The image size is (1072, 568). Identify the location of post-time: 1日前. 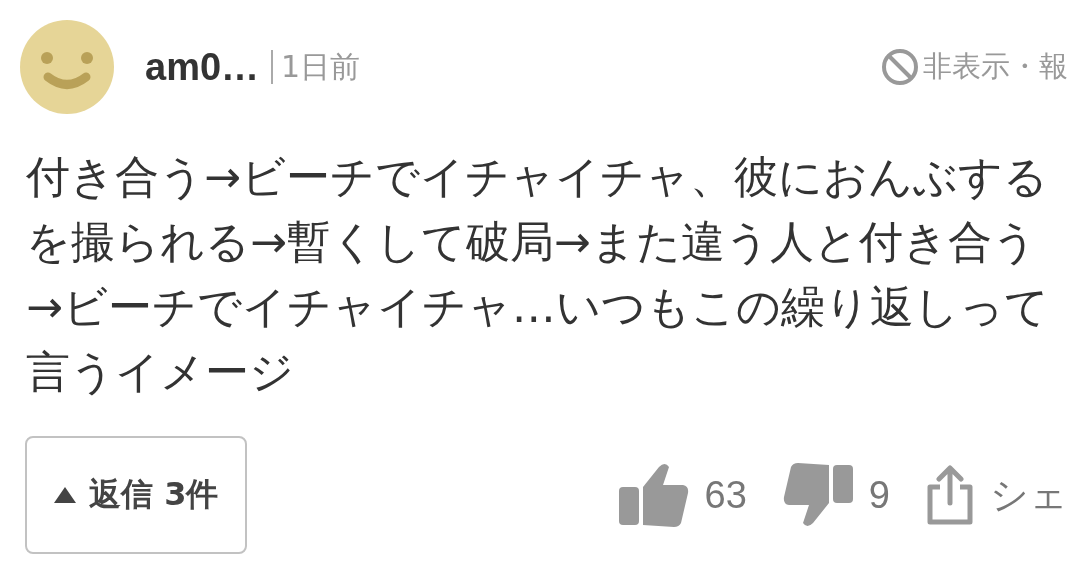
(321, 66).